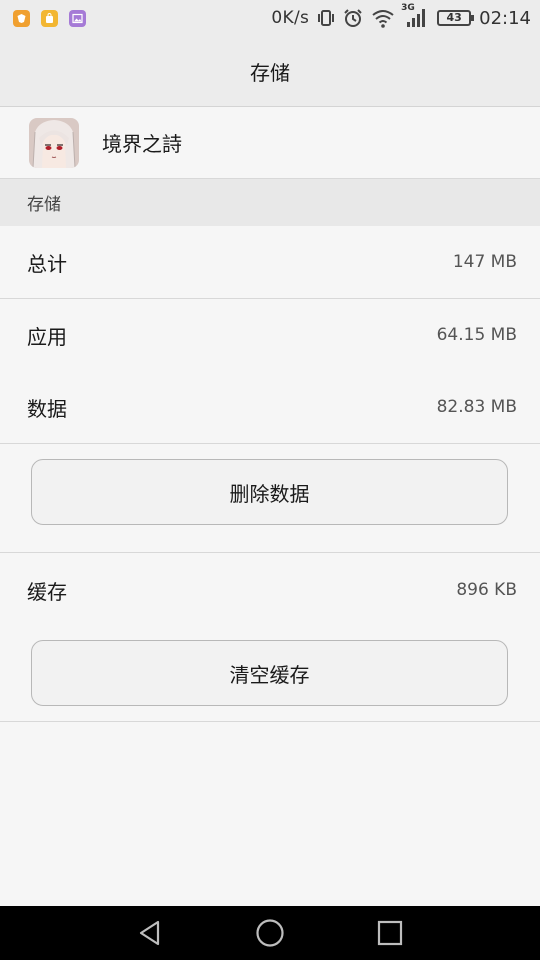  What do you see at coordinates (47, 591) in the screenshot?
I see `cache-label: 缓存` at bounding box center [47, 591].